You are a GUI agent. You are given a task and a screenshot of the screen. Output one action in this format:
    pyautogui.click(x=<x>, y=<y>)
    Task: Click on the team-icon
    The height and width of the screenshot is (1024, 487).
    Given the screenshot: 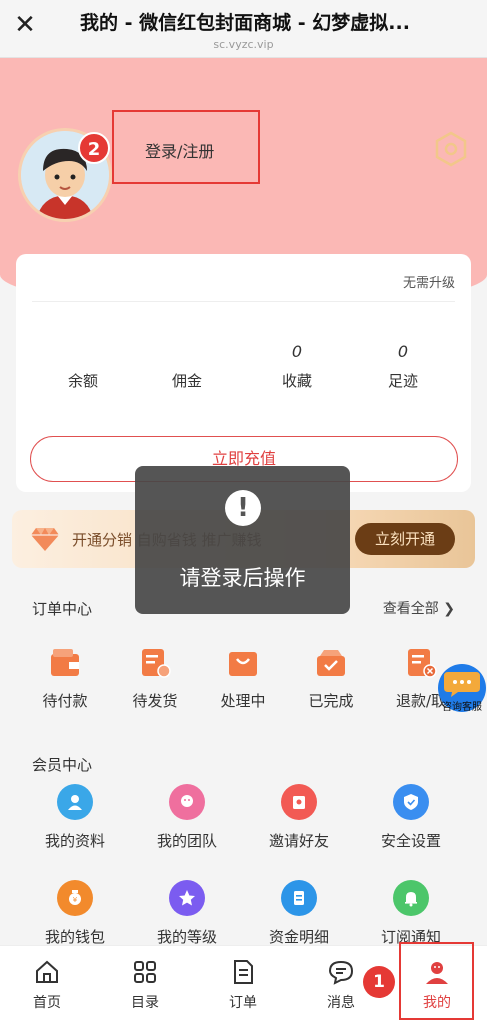 What is the action you would take?
    pyautogui.click(x=187, y=802)
    